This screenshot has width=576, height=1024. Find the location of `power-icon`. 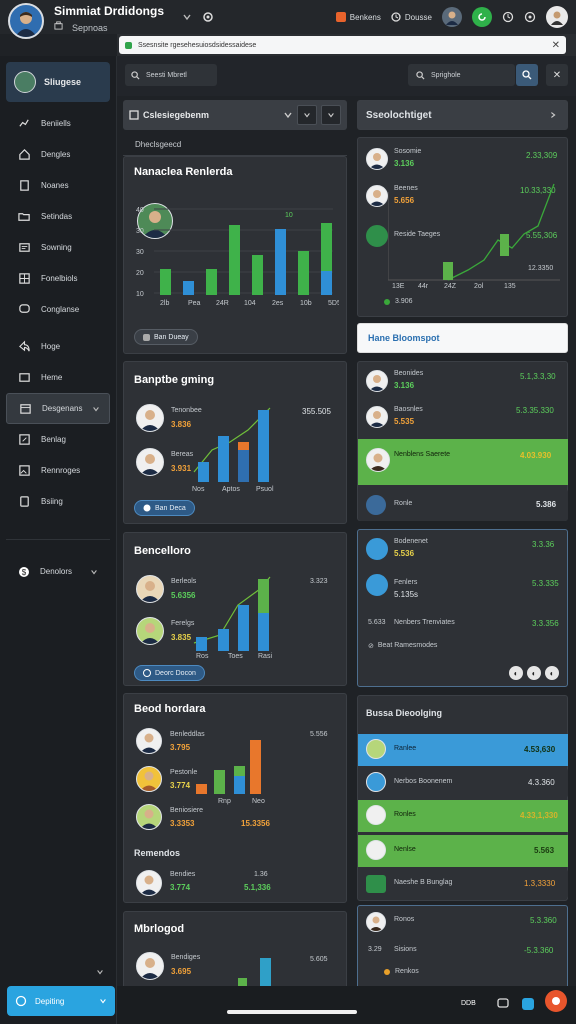

power-icon is located at coordinates (21, 1001).